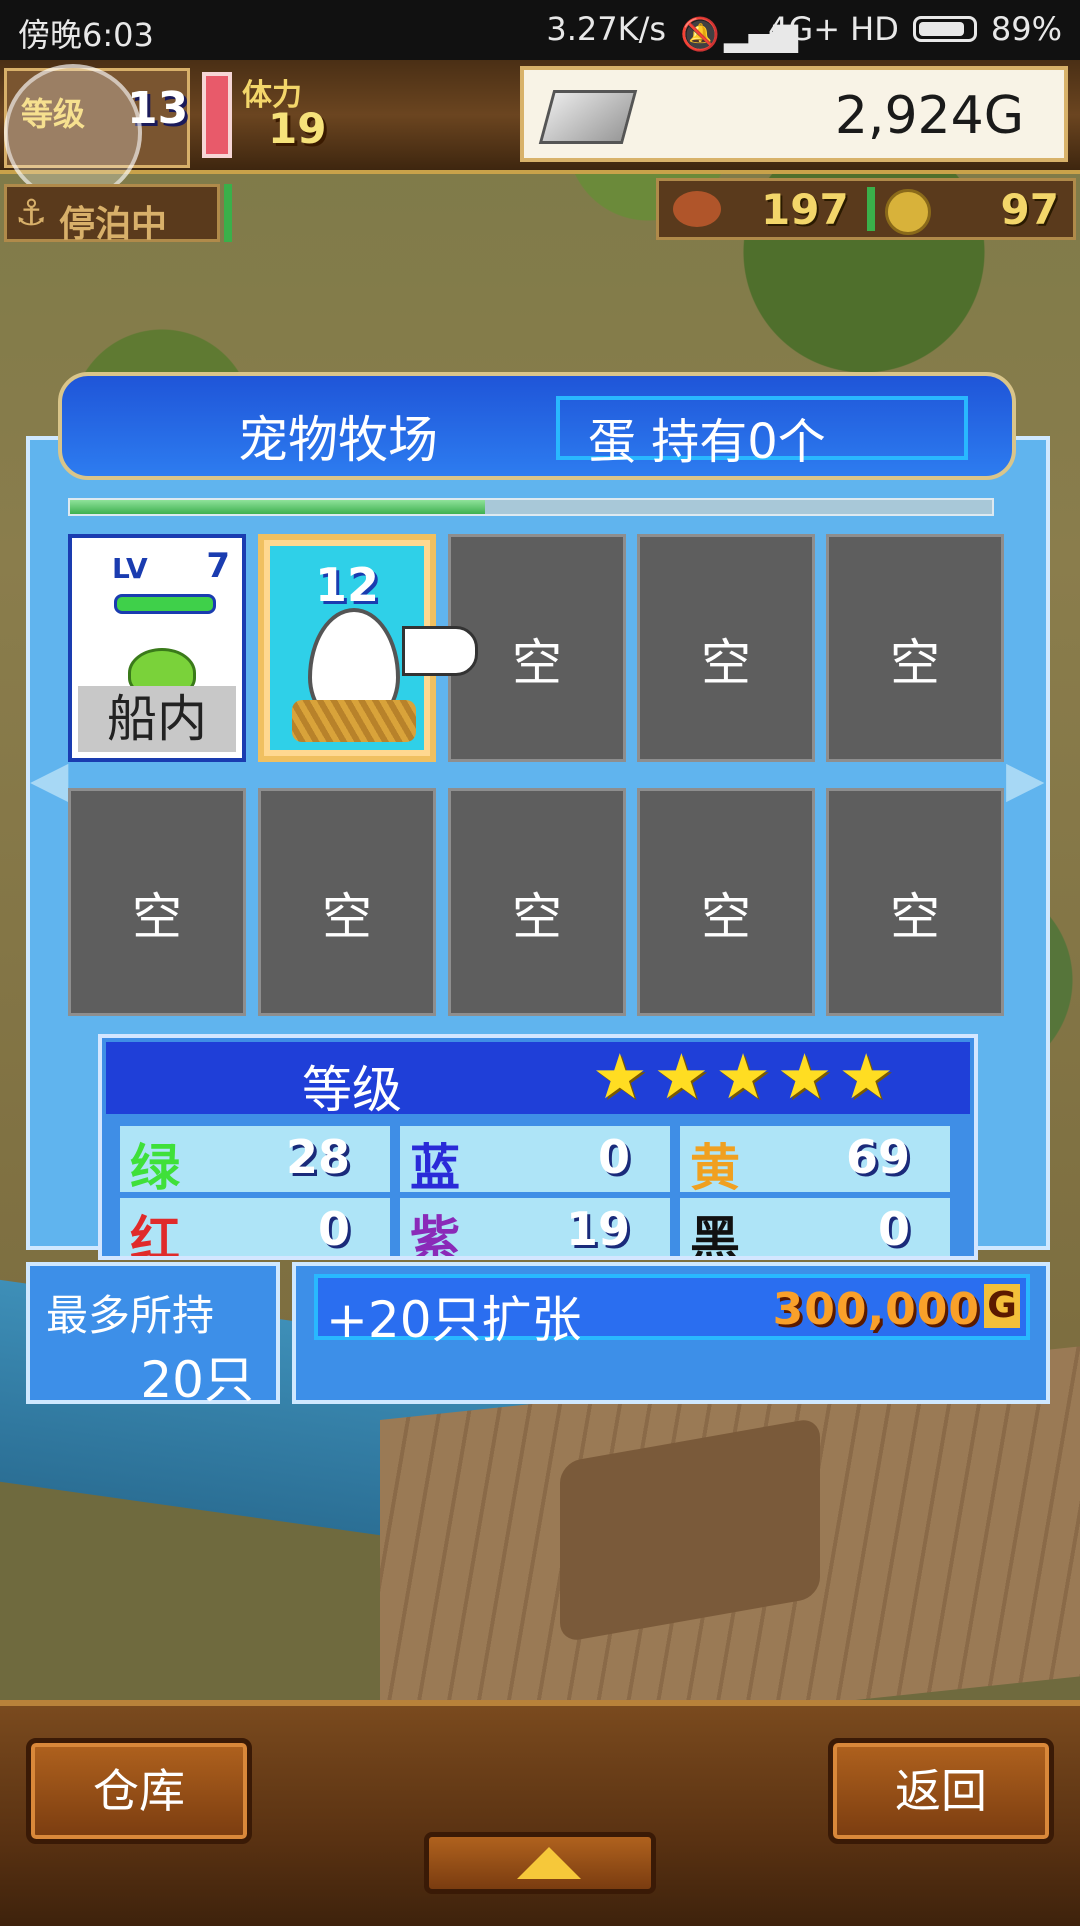 This screenshot has width=1080, height=1926. I want to click on rank-stars: ★ ★ ★ ★ ★, so click(743, 1077).